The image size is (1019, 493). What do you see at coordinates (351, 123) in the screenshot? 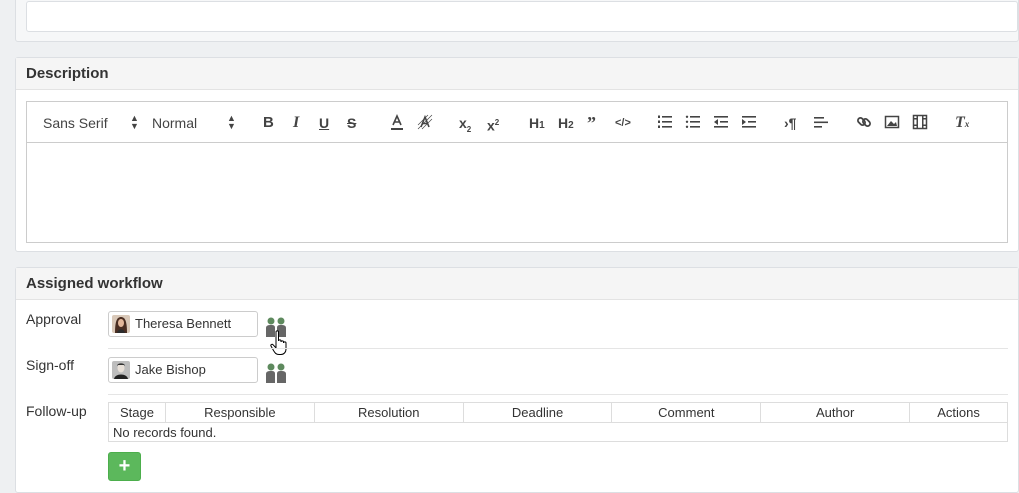
I see `strike-icon: S` at bounding box center [351, 123].